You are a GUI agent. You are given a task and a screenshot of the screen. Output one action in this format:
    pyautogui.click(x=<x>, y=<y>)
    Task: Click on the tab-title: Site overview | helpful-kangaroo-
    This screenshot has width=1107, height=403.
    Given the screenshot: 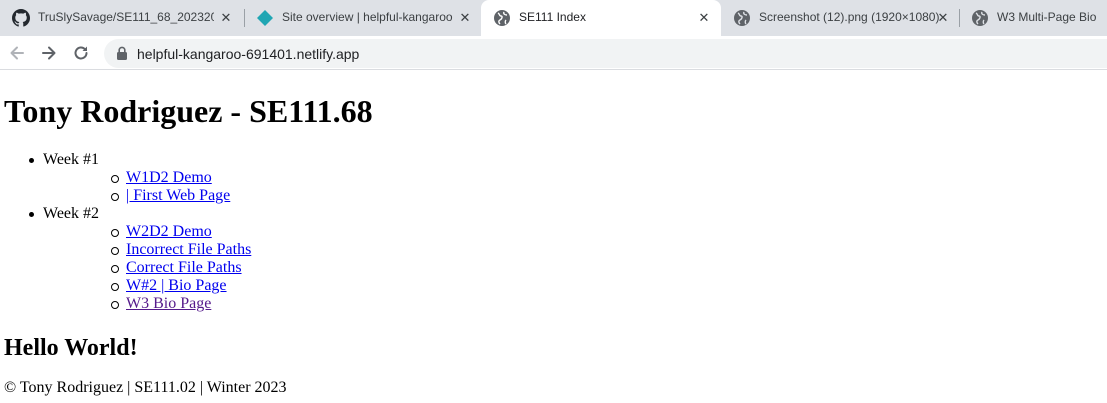 What is the action you would take?
    pyautogui.click(x=367, y=17)
    